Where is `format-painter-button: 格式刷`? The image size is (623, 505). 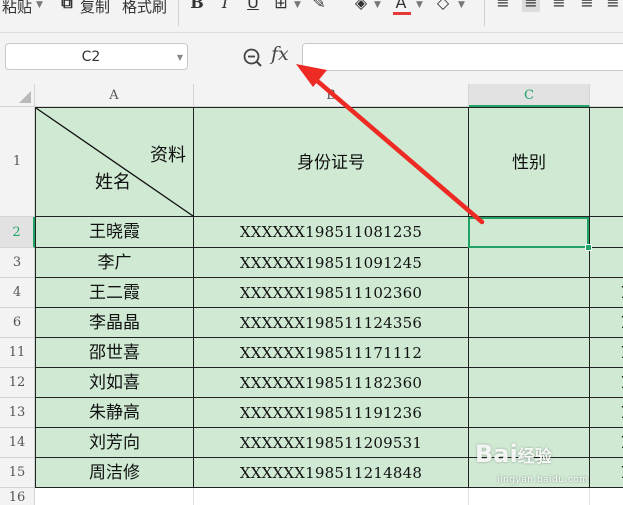
format-painter-button: 格式刷 is located at coordinates (144, 8).